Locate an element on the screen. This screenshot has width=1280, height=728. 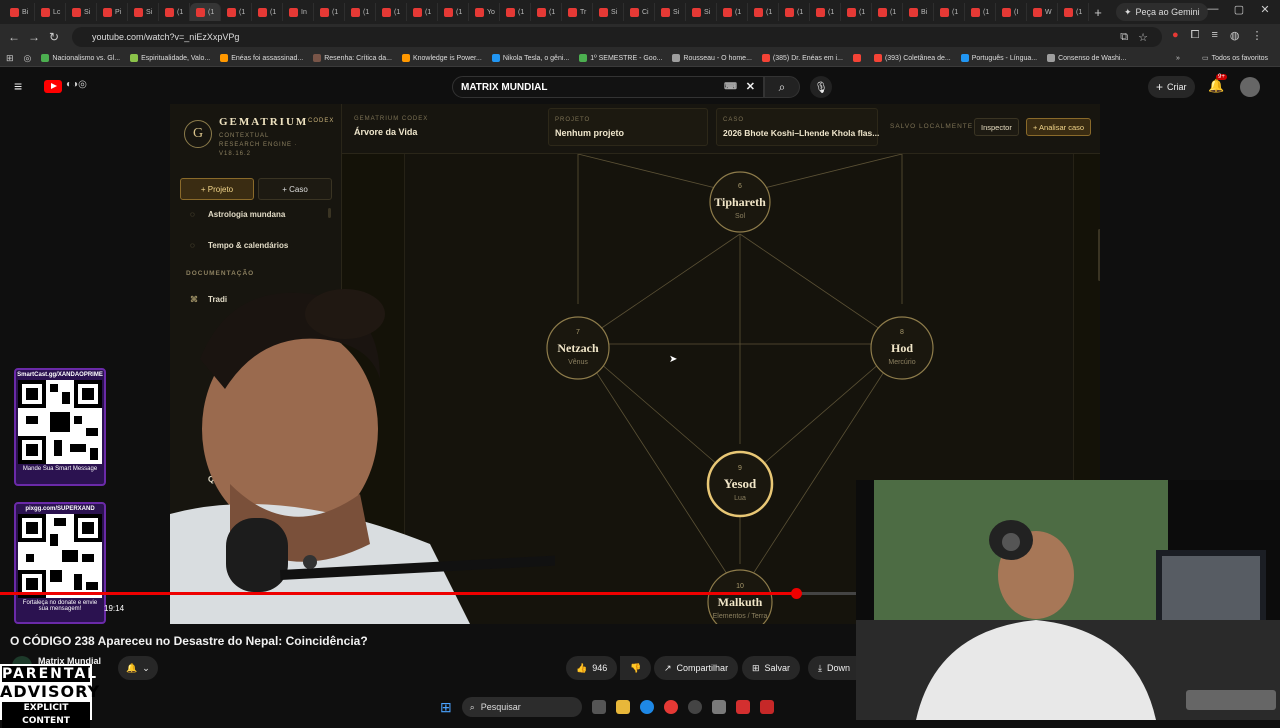
project-selector: PROJETO Nenhum projeto is located at coordinates (628, 127).